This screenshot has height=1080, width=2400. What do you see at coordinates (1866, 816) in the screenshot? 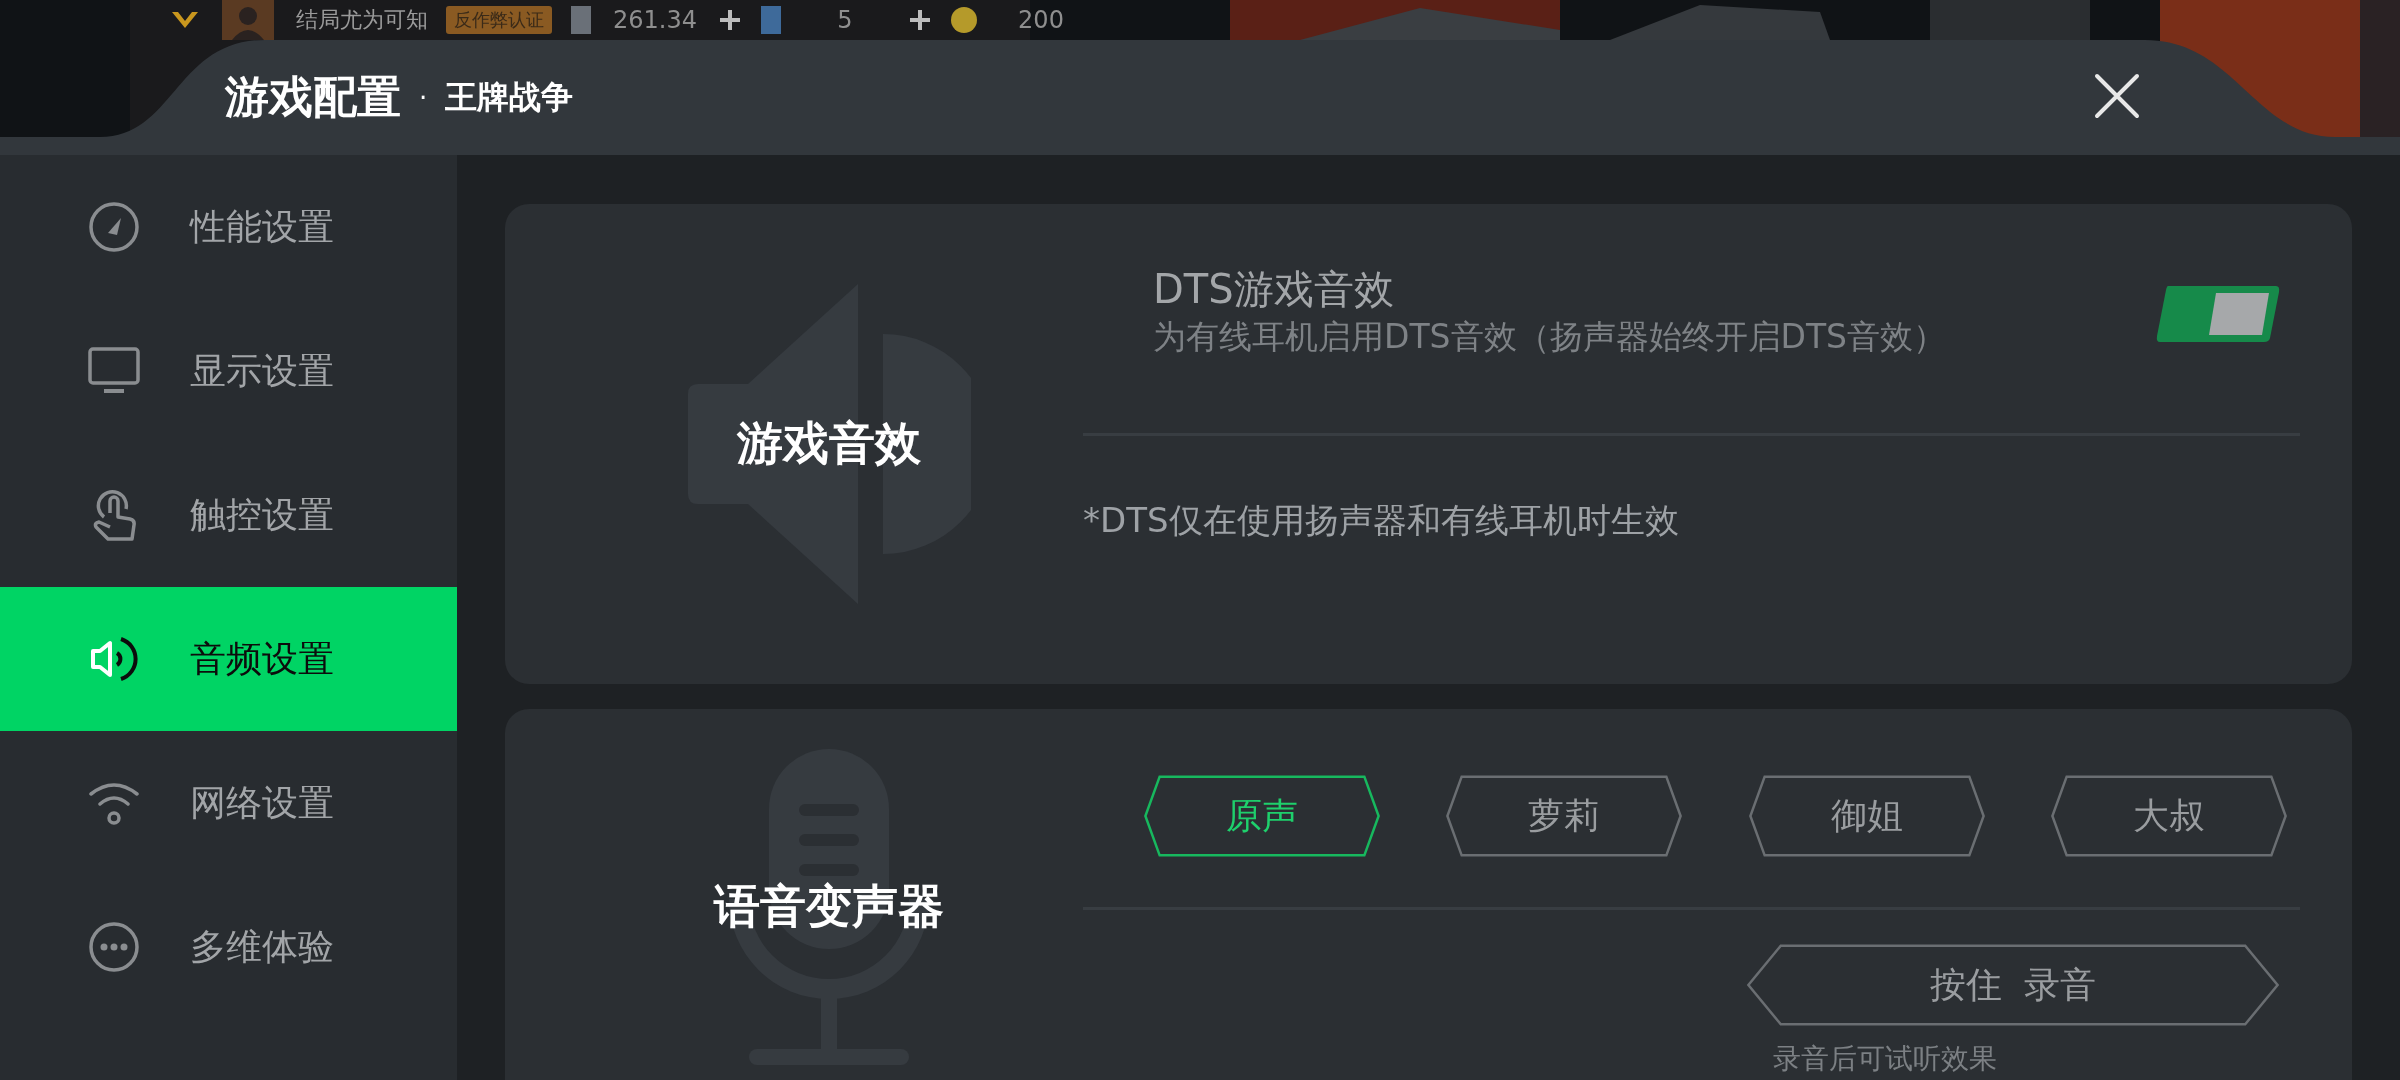
I see `voice-option: 御姐` at bounding box center [1866, 816].